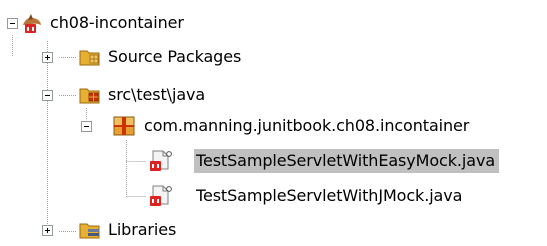 The image size is (547, 246). Describe the element at coordinates (32, 23) in the screenshot. I see `project-icon` at that location.